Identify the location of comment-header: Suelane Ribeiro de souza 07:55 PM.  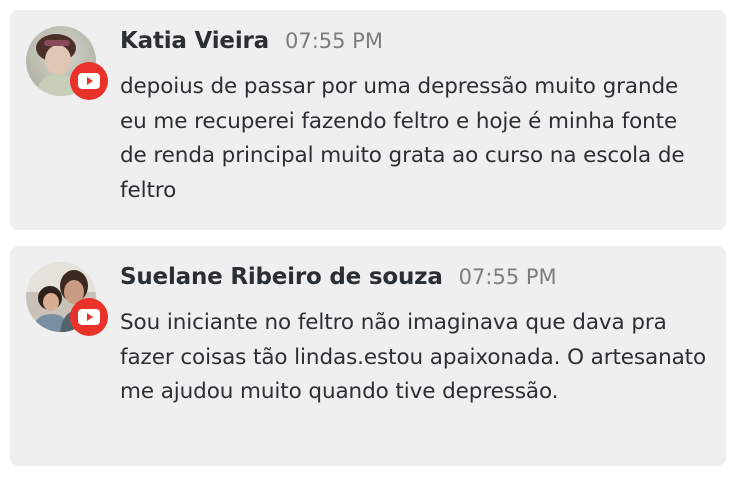
(338, 280).